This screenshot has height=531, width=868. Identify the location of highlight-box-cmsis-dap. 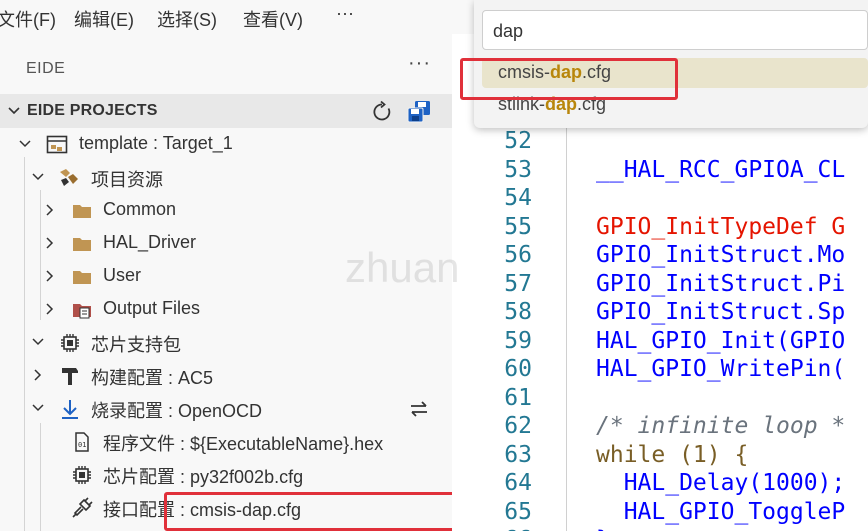
(569, 79).